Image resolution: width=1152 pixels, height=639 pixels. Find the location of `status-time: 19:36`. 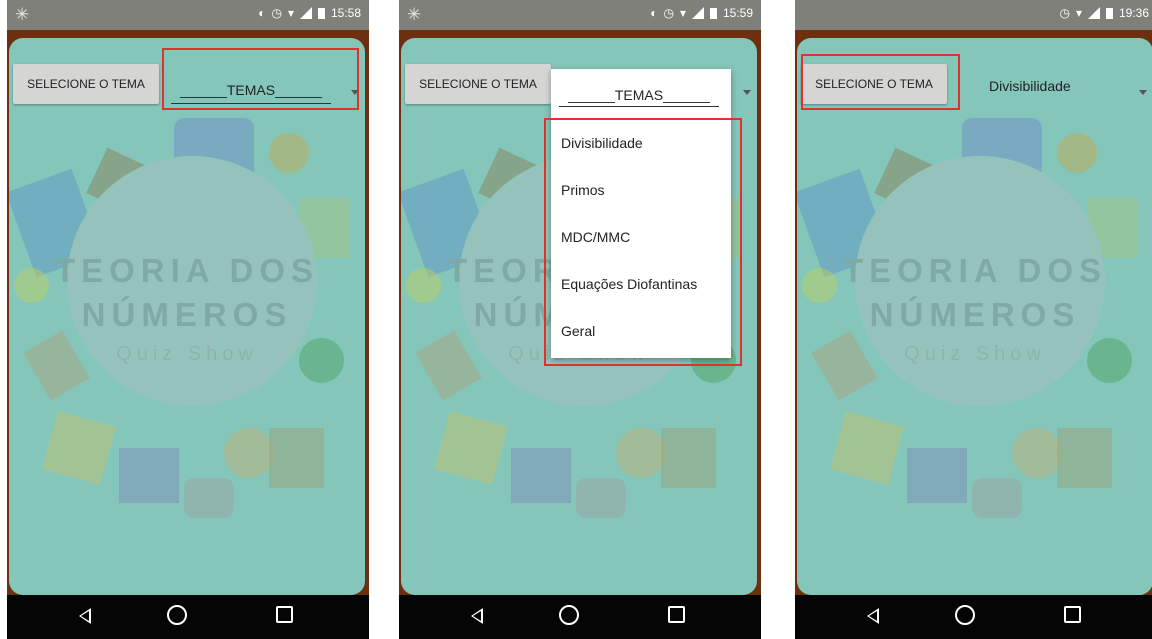

status-time: 19:36 is located at coordinates (1133, 13).